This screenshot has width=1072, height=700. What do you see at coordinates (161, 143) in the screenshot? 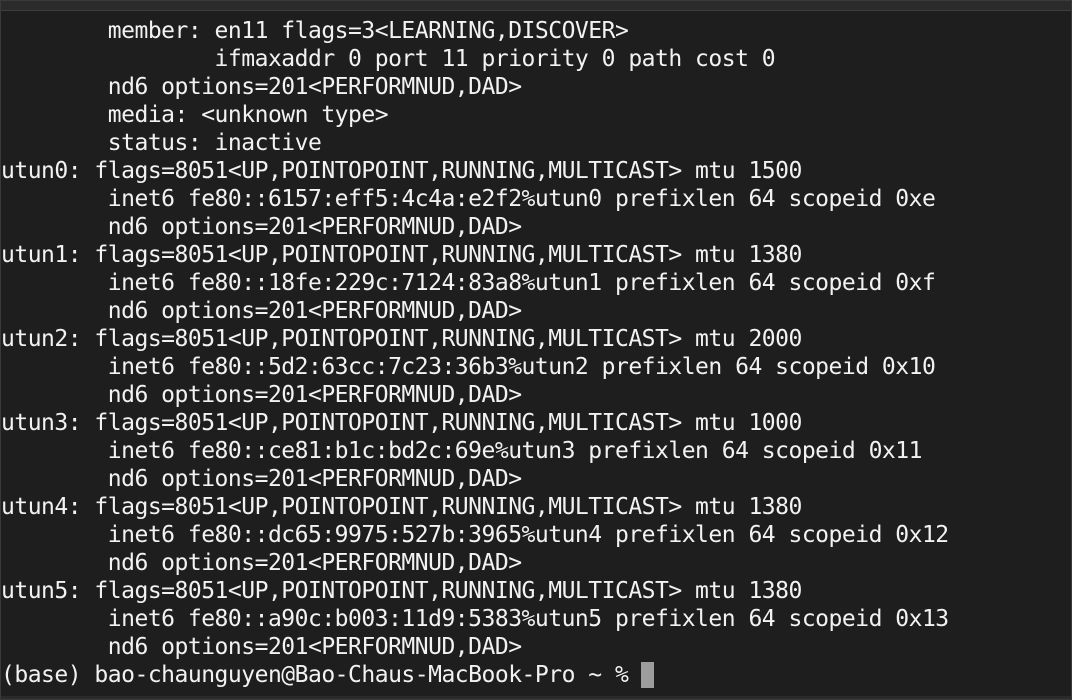
I see `output-line: status: inactive` at bounding box center [161, 143].